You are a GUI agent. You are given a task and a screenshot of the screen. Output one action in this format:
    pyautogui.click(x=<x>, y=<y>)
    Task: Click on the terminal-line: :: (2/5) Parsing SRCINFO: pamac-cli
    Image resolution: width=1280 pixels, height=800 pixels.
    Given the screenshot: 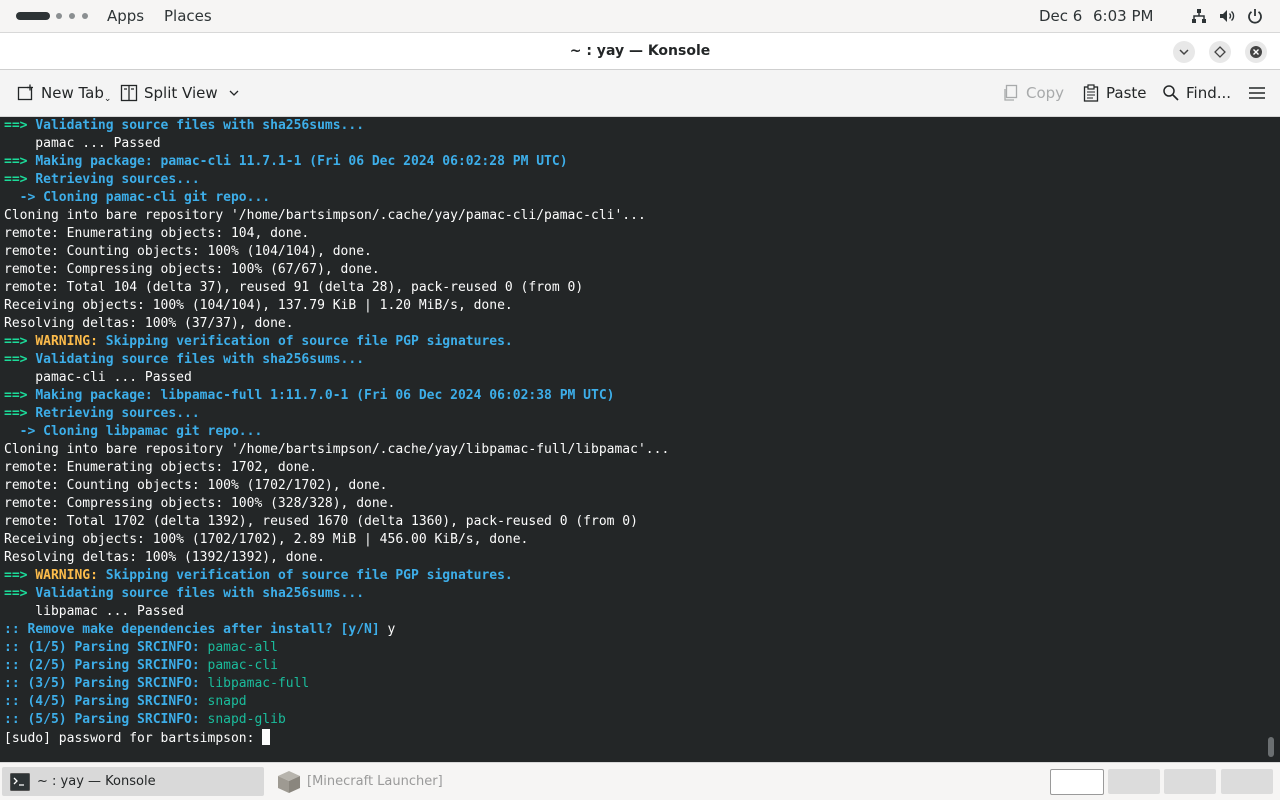 What is the action you would take?
    pyautogui.click(x=336, y=666)
    